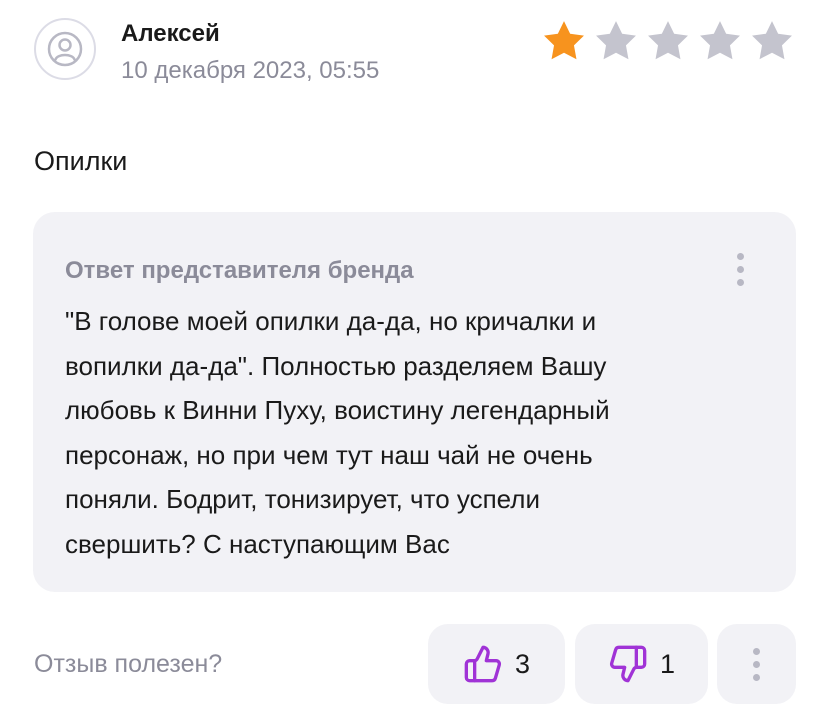 This screenshot has height=726, width=828. Describe the element at coordinates (667, 663) in the screenshot. I see `dislike-count: 1` at that location.